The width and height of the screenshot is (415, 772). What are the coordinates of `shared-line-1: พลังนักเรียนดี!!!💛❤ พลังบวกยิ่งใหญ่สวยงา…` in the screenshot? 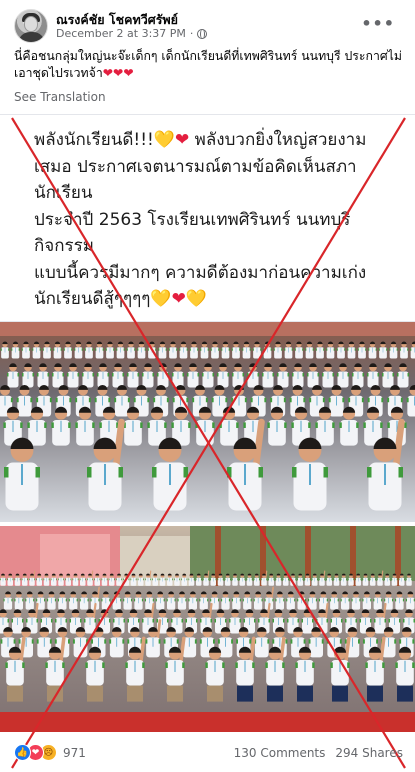 It's located at (200, 140).